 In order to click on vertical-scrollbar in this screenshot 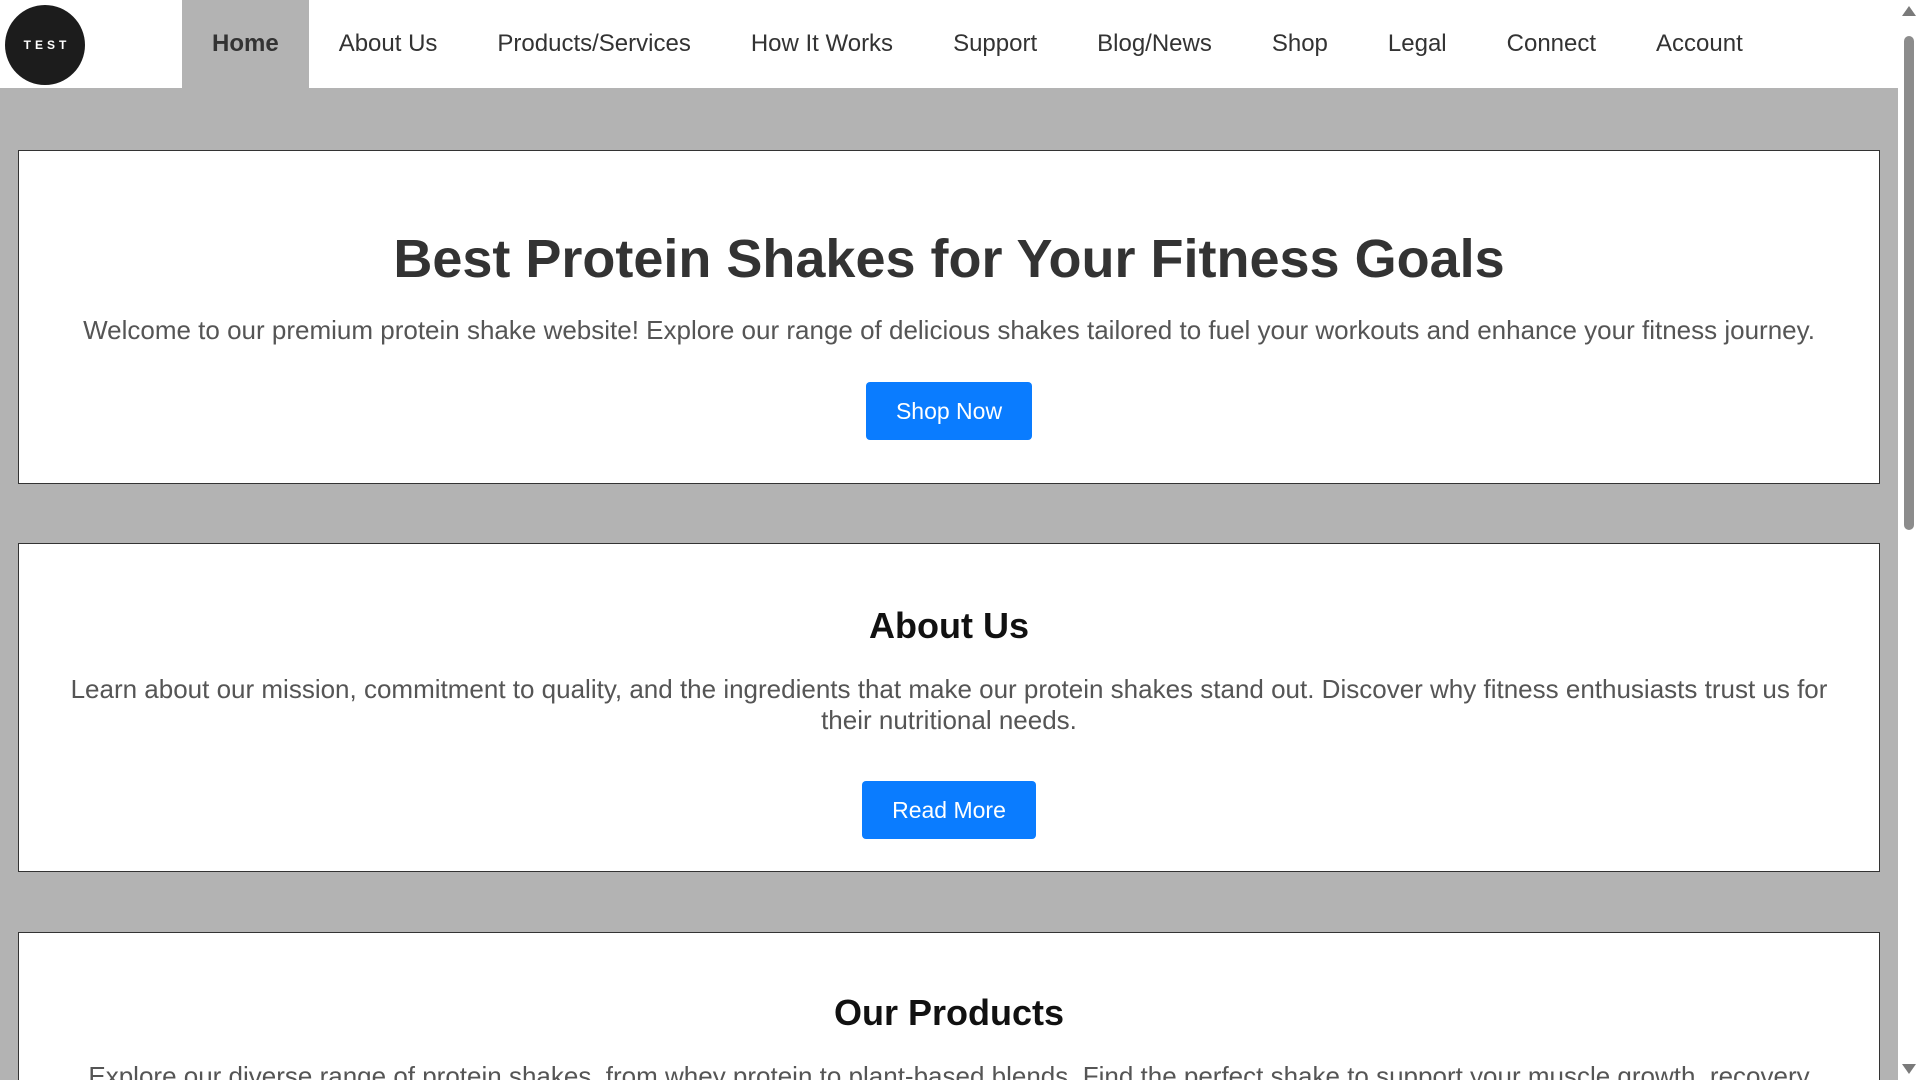, I will do `click(1909, 540)`.